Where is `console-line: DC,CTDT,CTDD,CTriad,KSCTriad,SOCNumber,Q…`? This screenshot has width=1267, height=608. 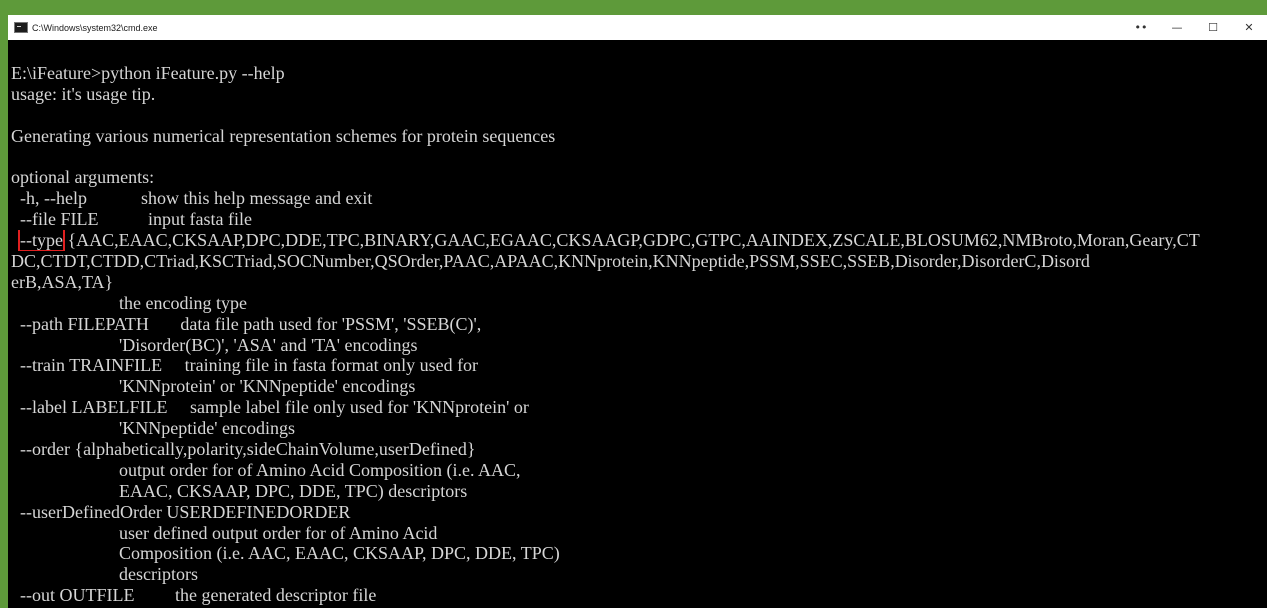 console-line: DC,CTDT,CTDD,CTriad,KSCTriad,SOCNumber,Q… is located at coordinates (550, 261).